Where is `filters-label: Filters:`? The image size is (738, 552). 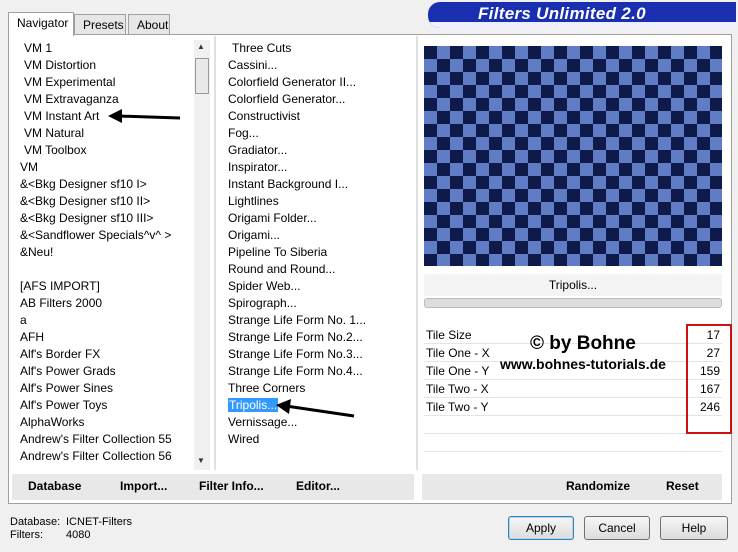 filters-label: Filters: is located at coordinates (26, 535).